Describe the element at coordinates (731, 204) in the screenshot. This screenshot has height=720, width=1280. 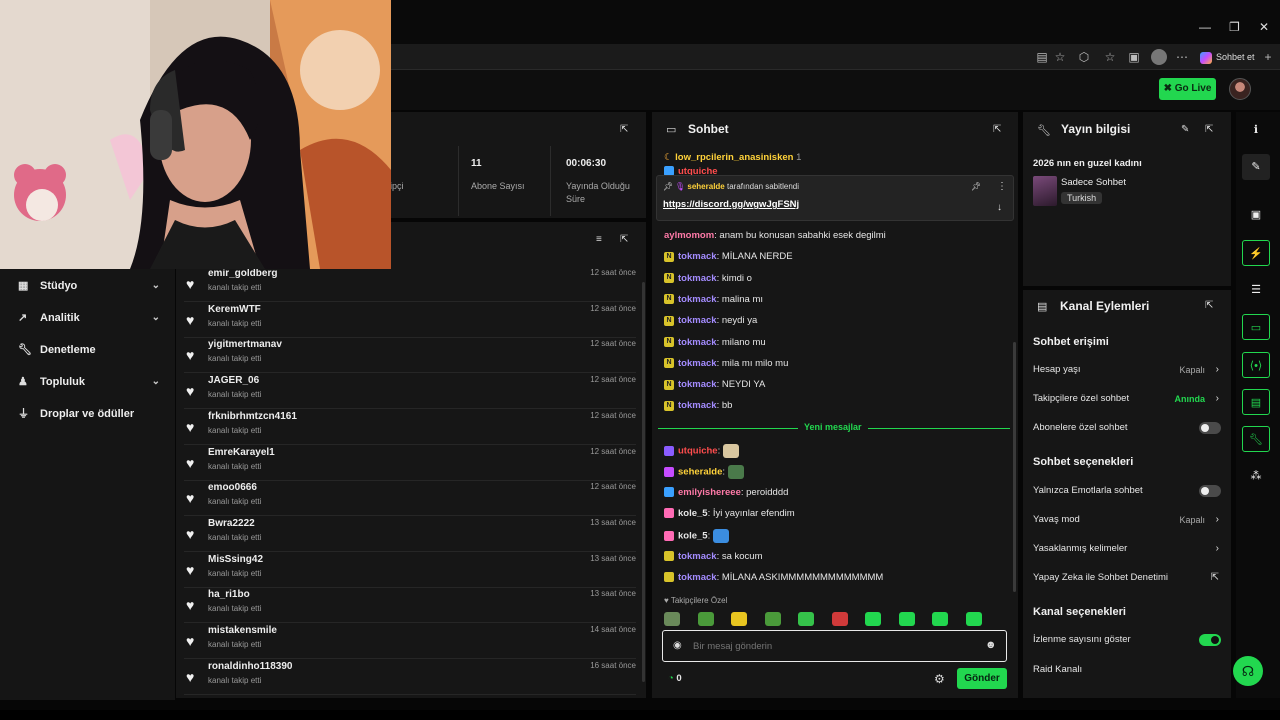
I see `pinned-link: https://discord.gg/wgwJgFSNj` at that location.